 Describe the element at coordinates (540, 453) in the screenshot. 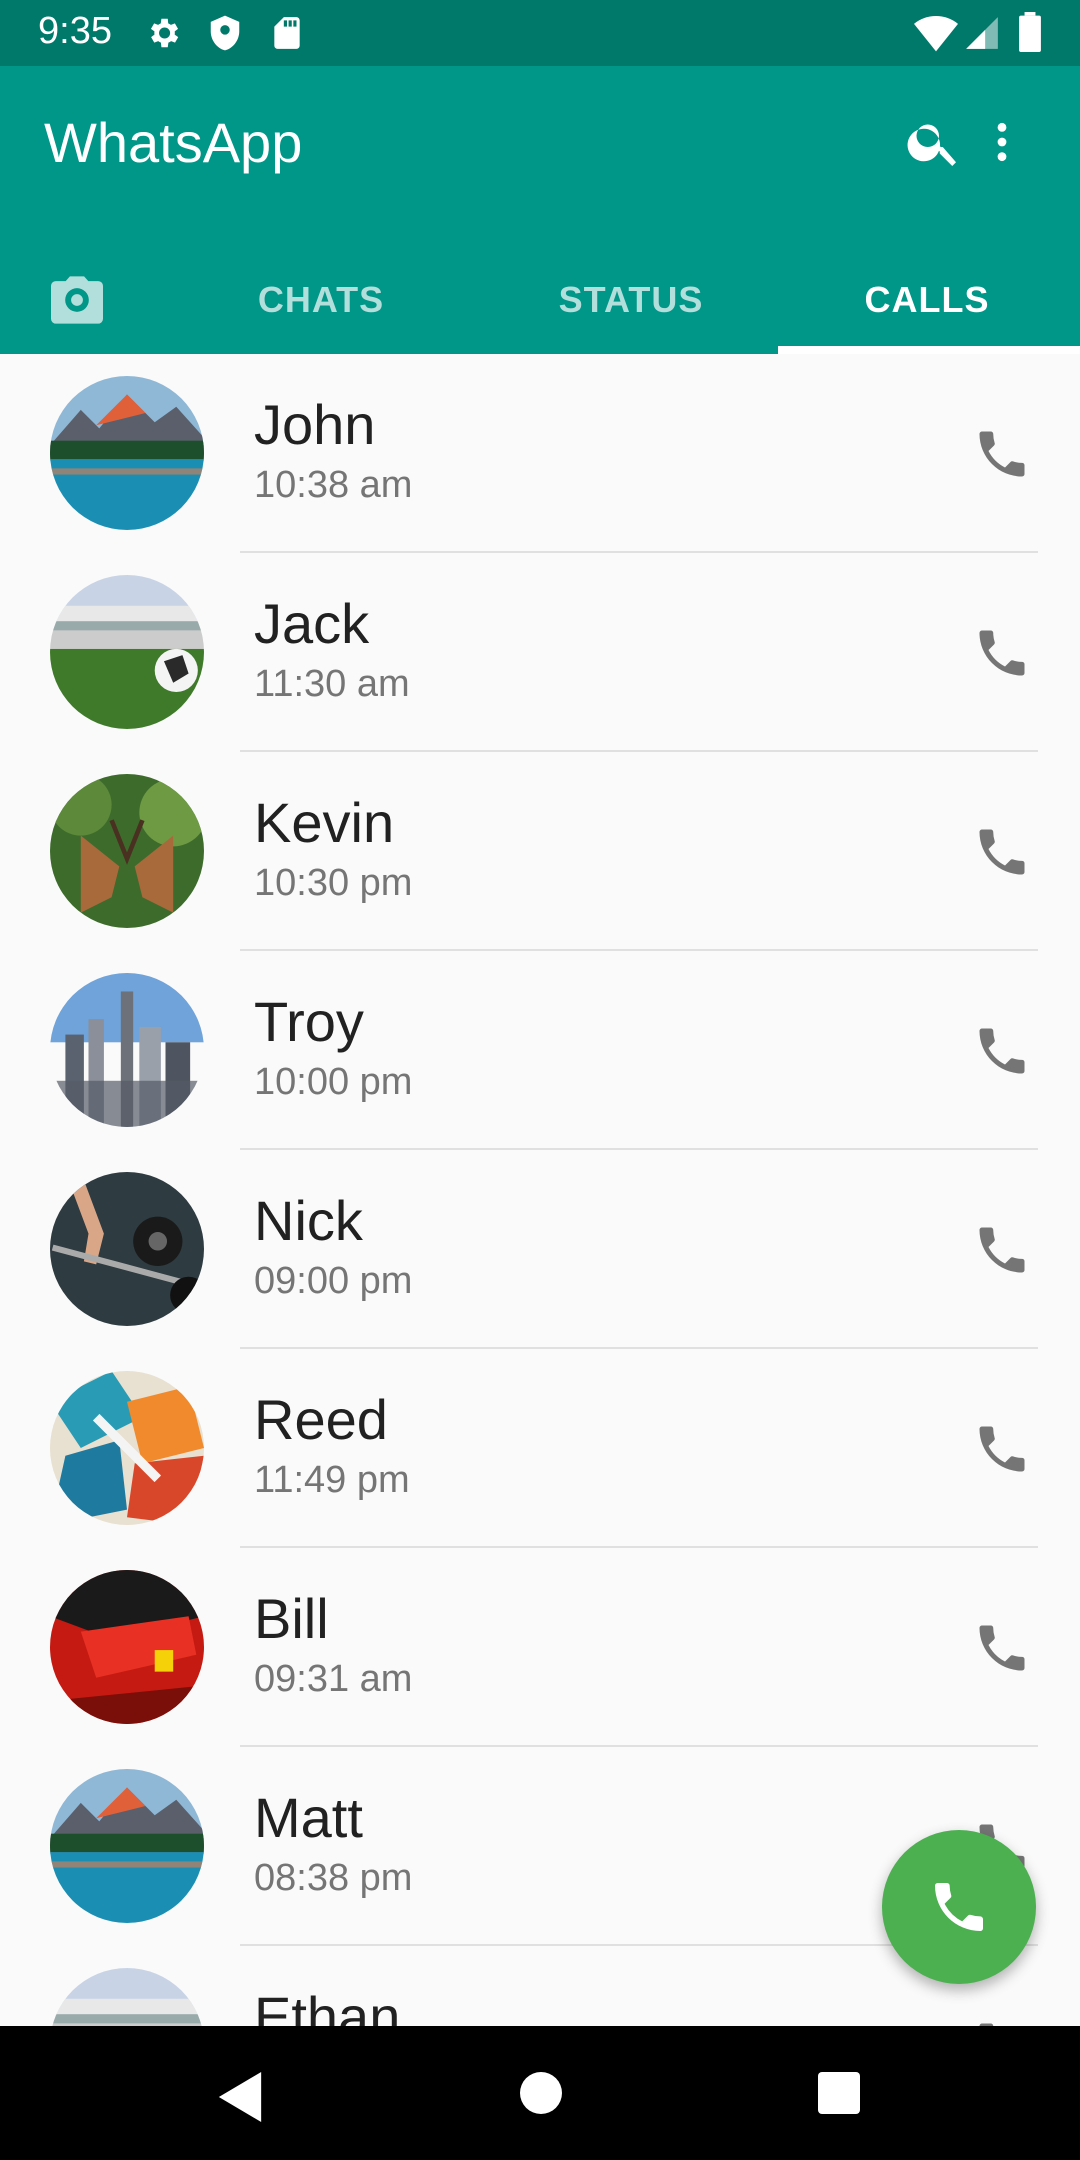

I see `call-row: John 10:38 am` at that location.